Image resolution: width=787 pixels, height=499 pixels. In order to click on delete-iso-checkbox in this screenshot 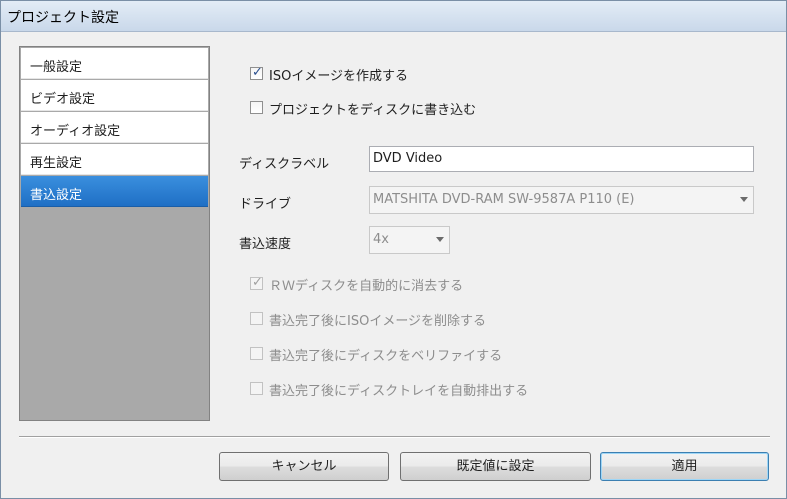, I will do `click(256, 318)`.